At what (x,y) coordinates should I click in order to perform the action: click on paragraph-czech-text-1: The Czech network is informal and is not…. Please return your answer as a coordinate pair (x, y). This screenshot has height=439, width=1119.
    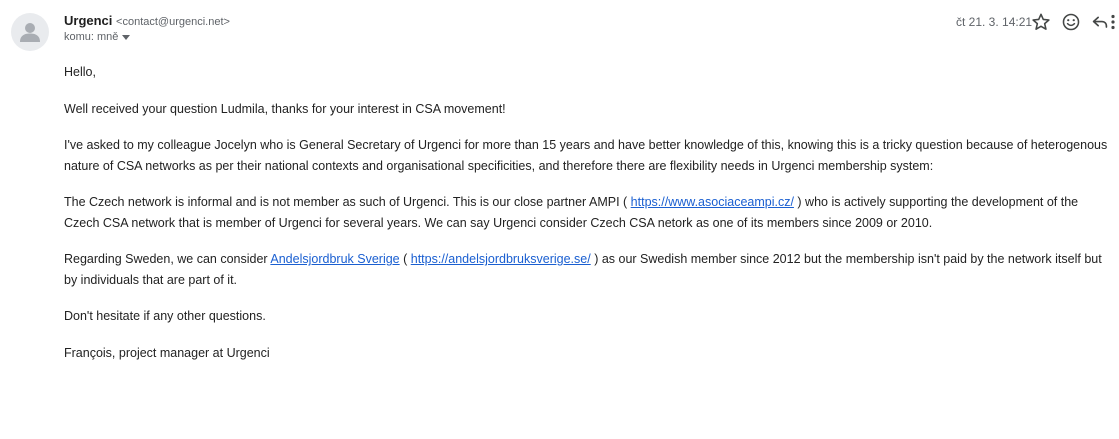
    Looking at the image, I should click on (347, 202).